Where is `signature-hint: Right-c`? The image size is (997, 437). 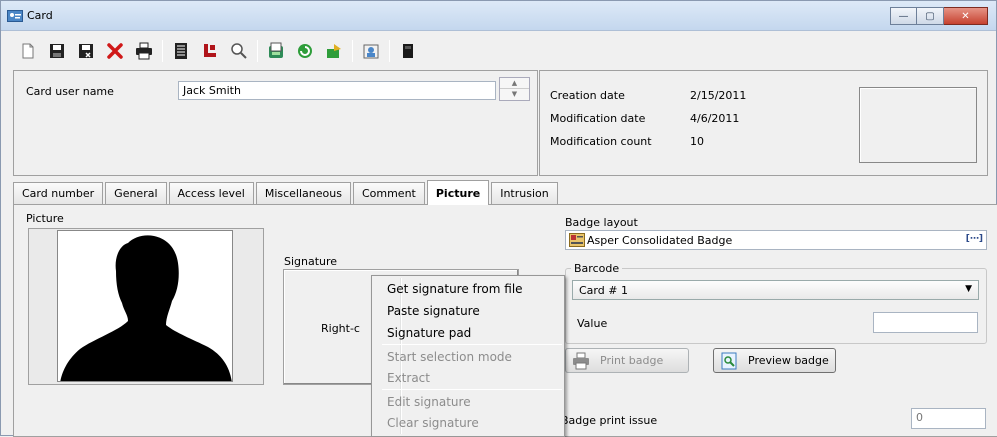
signature-hint: Right-c is located at coordinates (340, 328).